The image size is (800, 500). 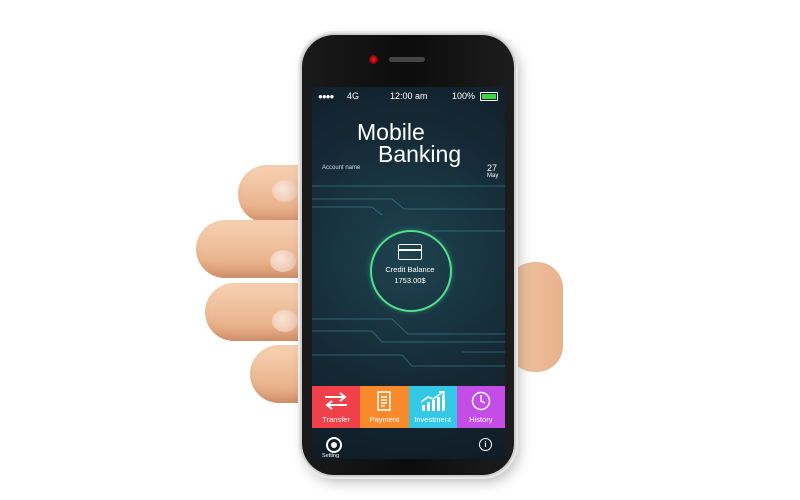 I want to click on earpiece-speaker, so click(x=407, y=59).